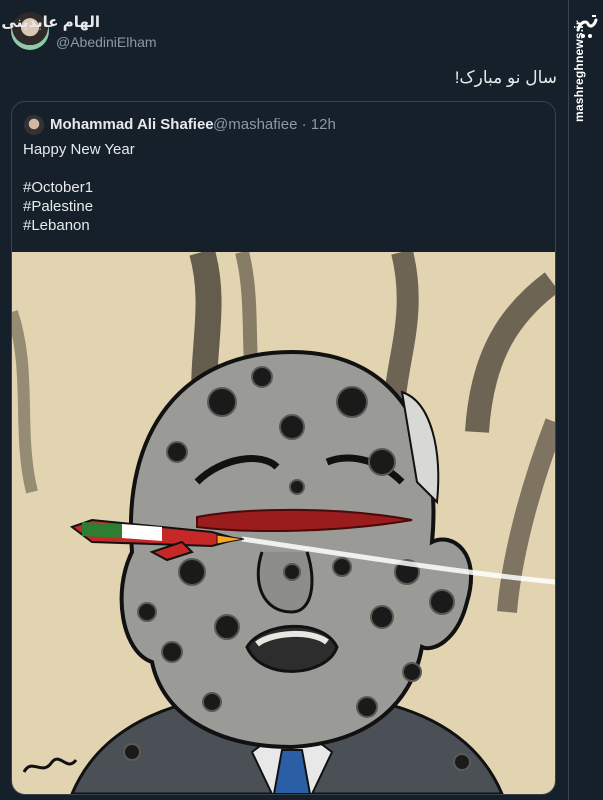 This screenshot has height=800, width=603. Describe the element at coordinates (50, 22) in the screenshot. I see `author-display-name: الهام عابدینی` at that location.